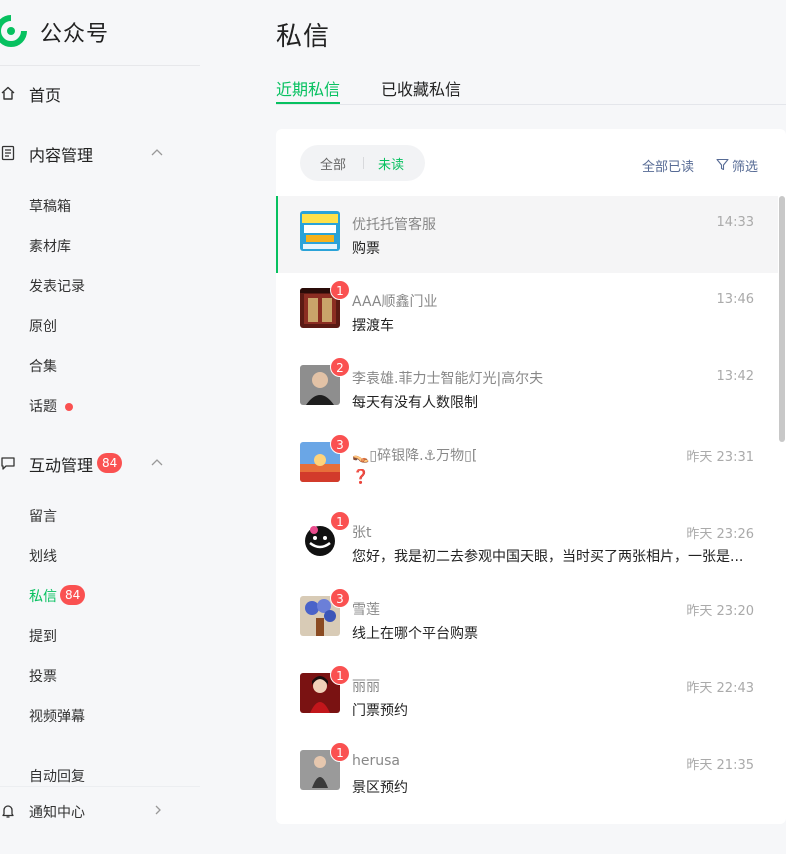  Describe the element at coordinates (69, 407) in the screenshot. I see `new-indicator-dot` at that location.